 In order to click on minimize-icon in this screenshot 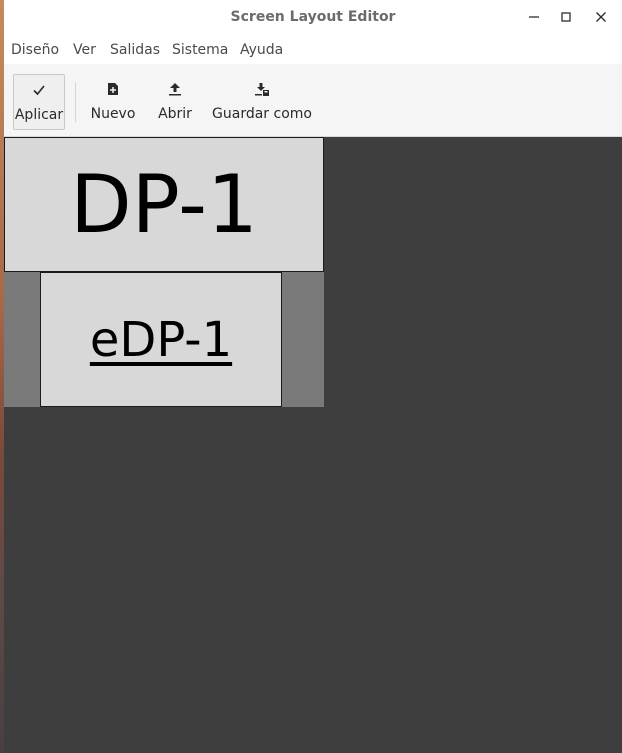, I will do `click(534, 17)`.